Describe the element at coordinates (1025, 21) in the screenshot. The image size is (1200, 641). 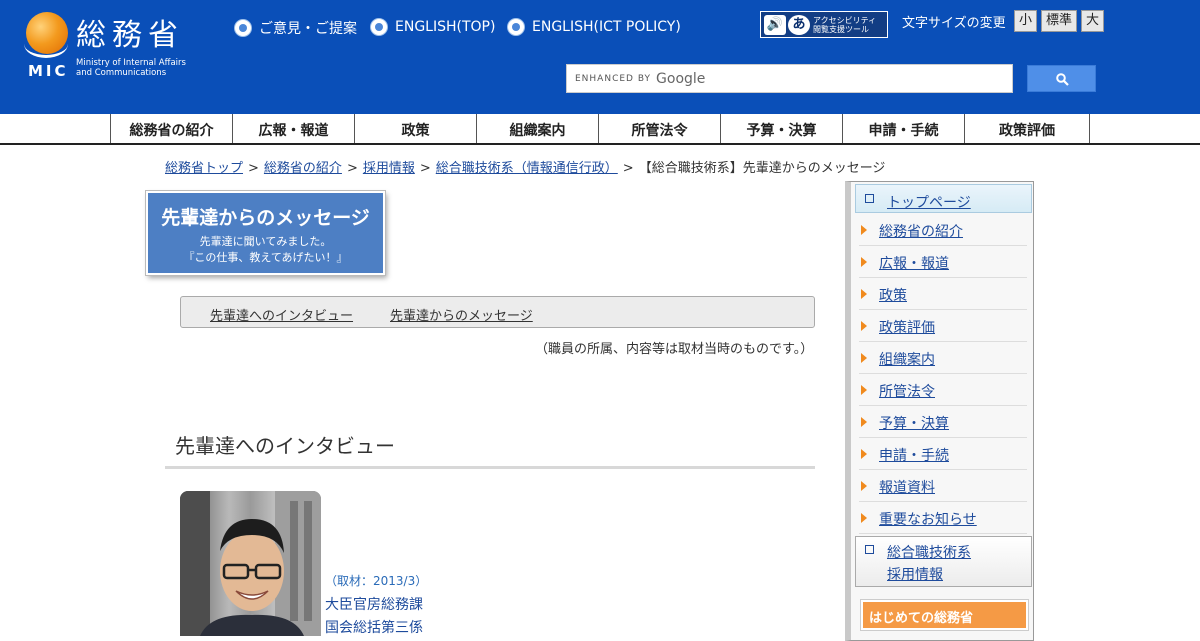
I see `font-size-small-button: 小` at that location.